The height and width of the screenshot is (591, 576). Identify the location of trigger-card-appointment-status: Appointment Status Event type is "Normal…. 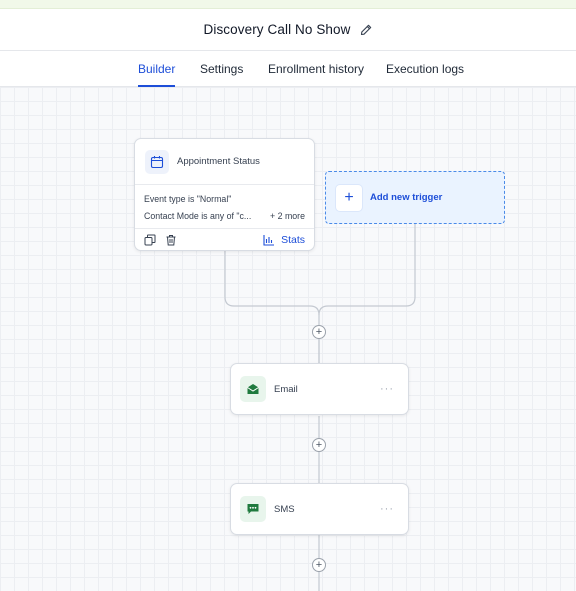
(224, 194).